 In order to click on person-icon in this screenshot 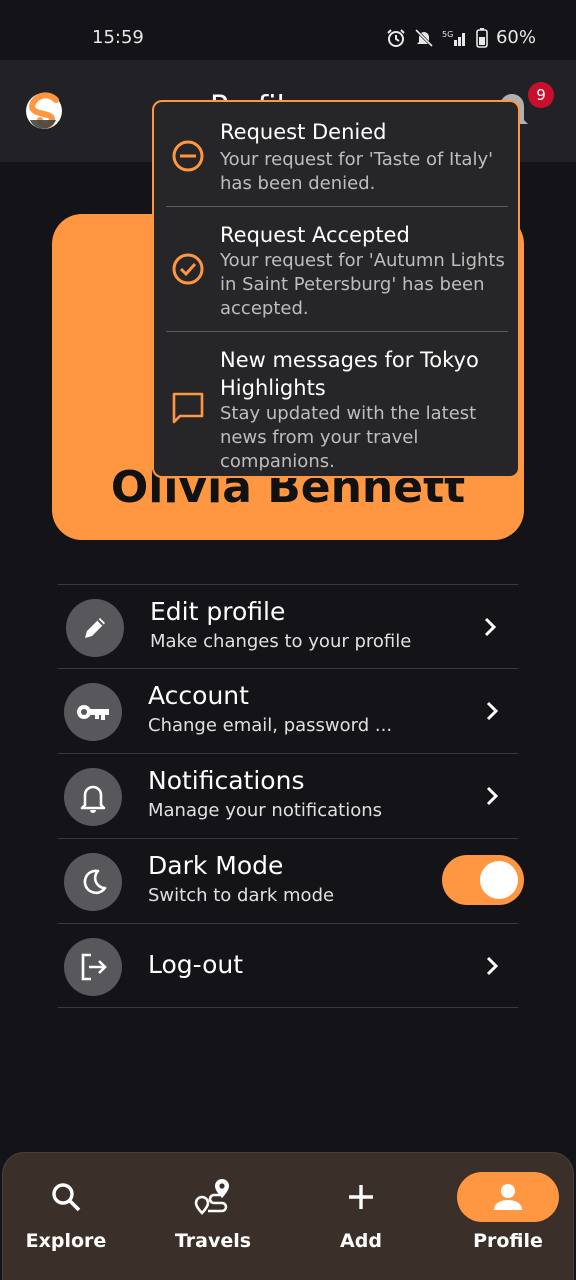, I will do `click(508, 1197)`.